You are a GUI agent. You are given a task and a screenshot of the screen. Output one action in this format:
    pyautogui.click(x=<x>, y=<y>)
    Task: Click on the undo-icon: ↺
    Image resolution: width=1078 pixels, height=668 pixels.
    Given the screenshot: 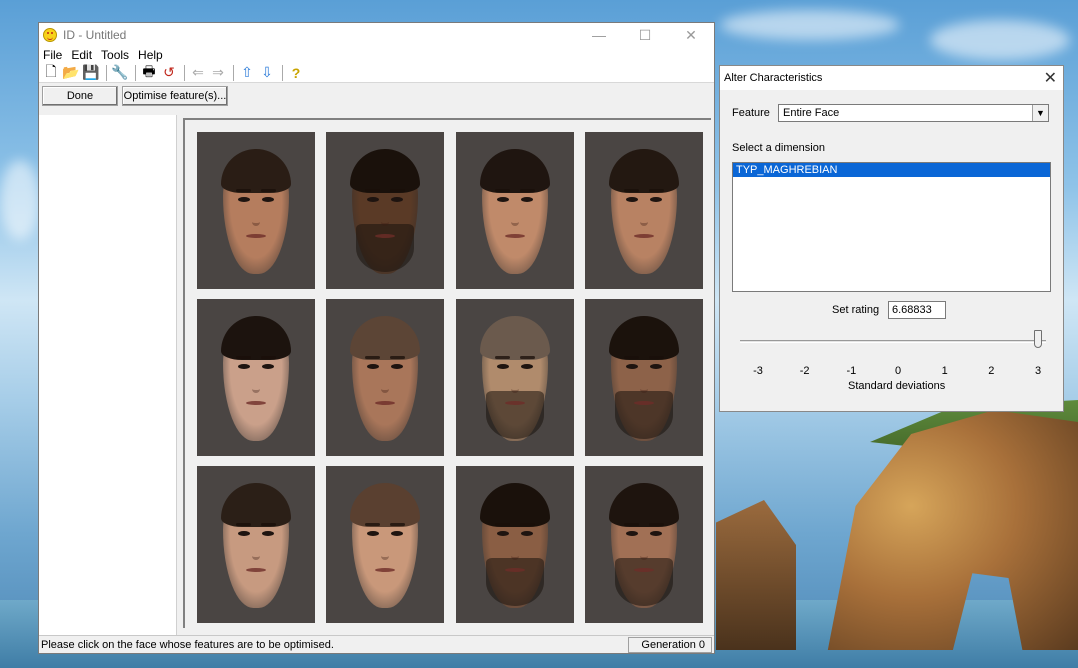 What is the action you would take?
    pyautogui.click(x=169, y=73)
    